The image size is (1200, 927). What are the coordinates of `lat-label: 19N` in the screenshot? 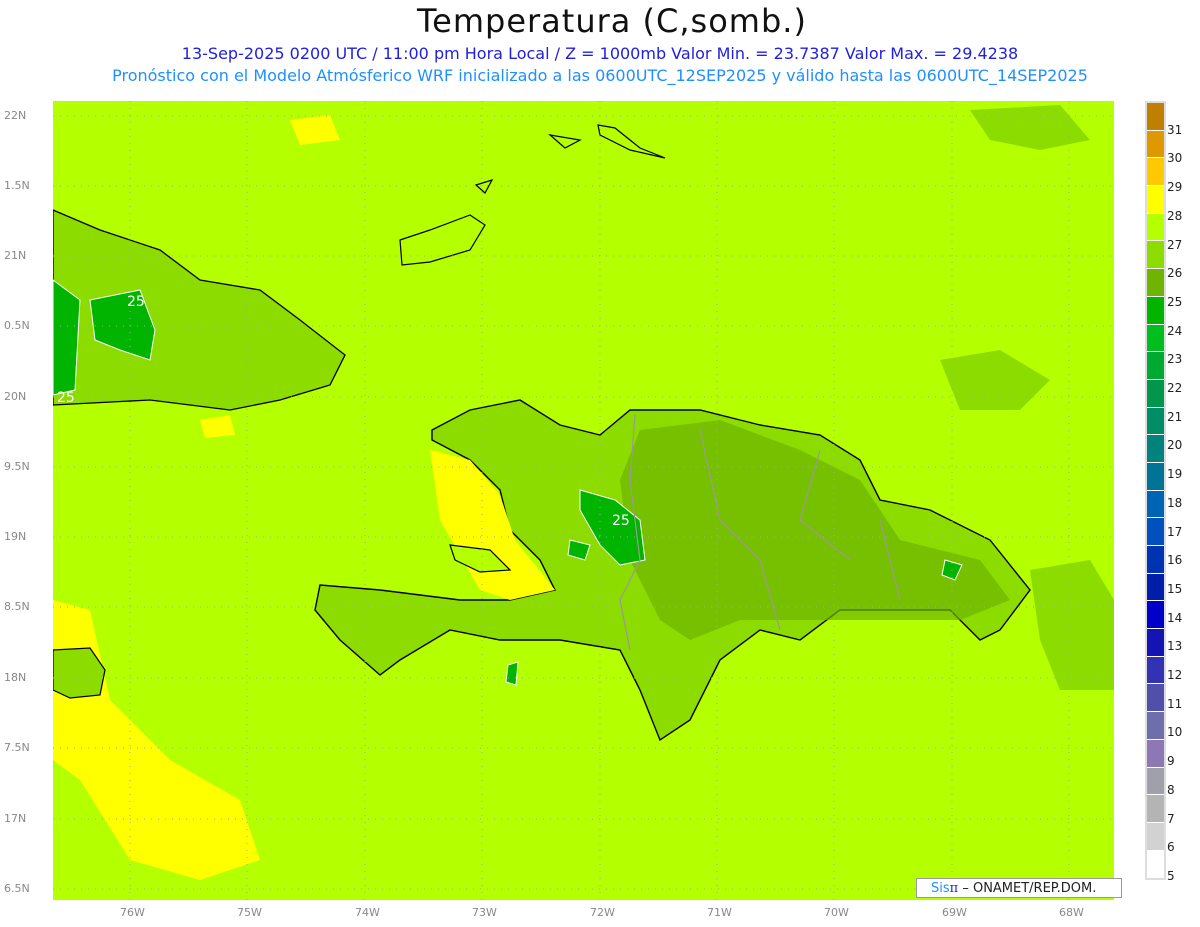 It's located at (15, 536).